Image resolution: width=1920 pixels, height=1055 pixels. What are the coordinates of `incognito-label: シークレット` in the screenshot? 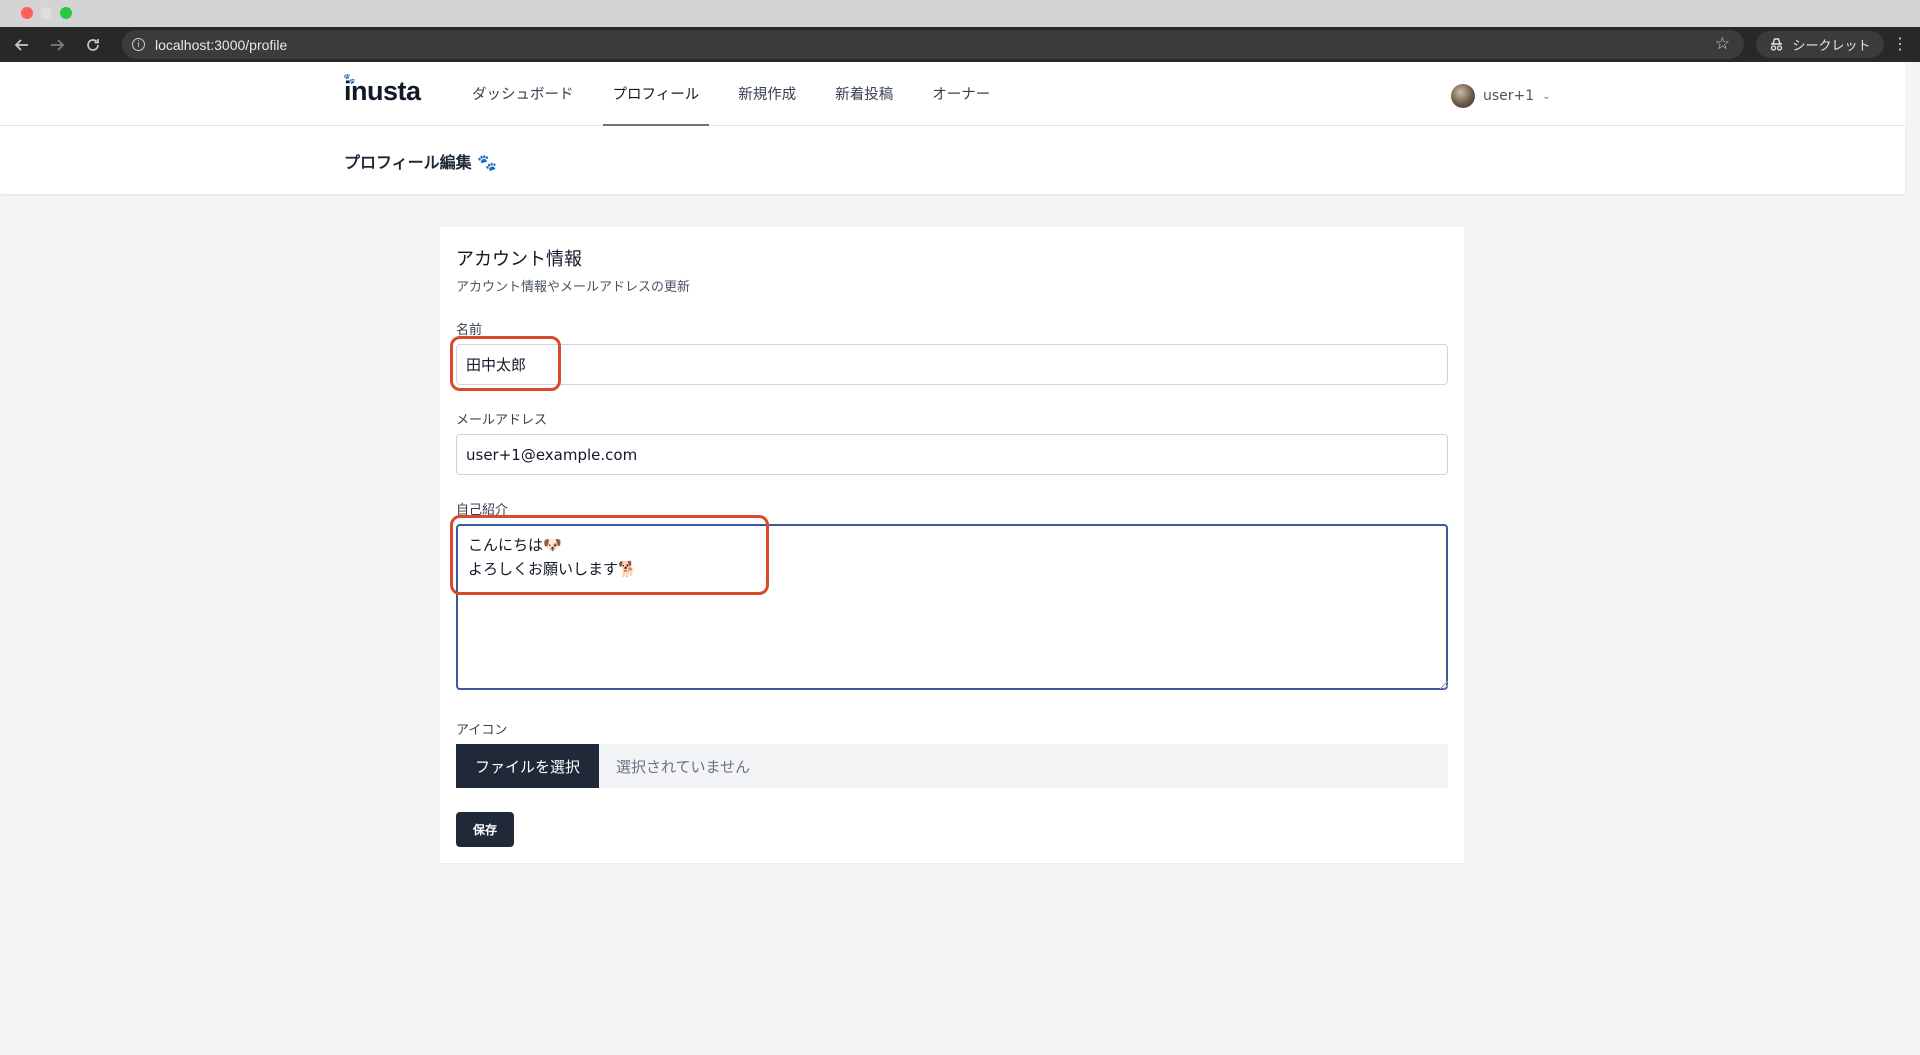 It's located at (1831, 46).